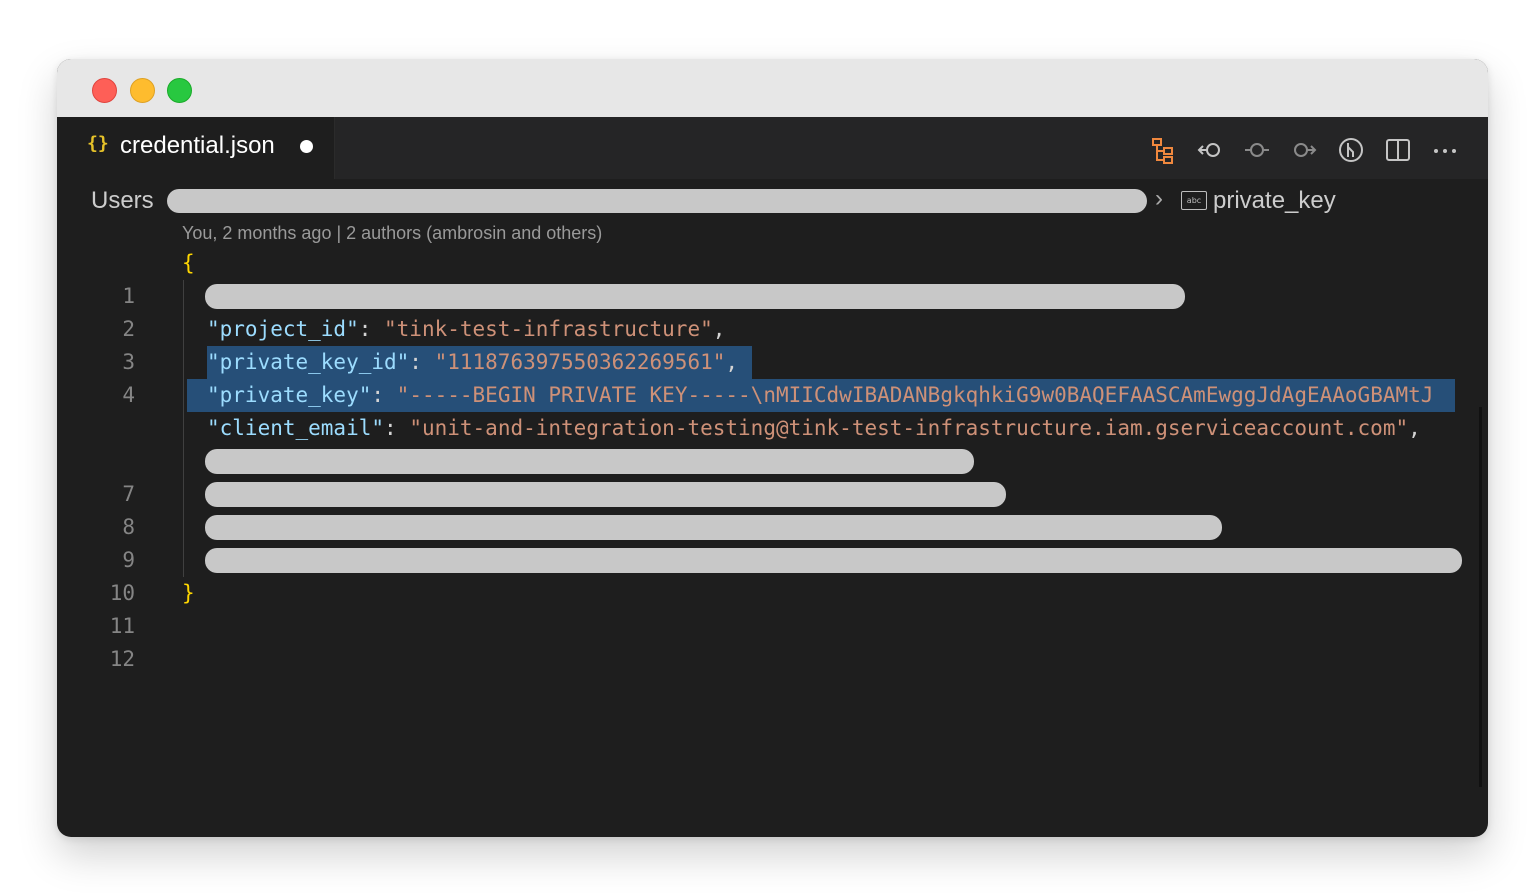 This screenshot has height=893, width=1540. I want to click on breadcrumb-private-key: private_key, so click(1274, 201).